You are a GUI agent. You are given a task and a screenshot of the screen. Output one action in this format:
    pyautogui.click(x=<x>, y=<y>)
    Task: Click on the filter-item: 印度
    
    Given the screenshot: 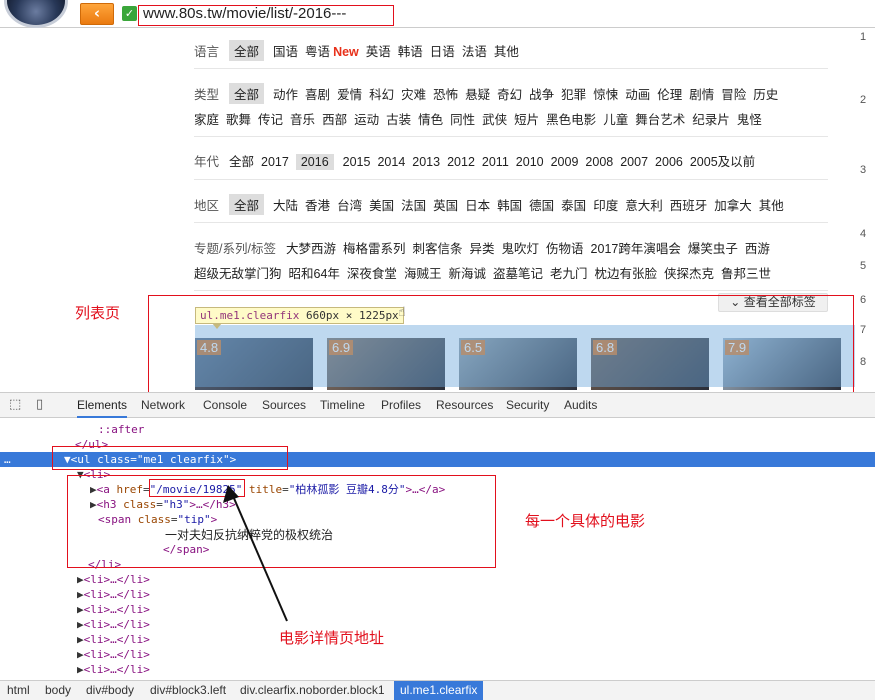 What is the action you would take?
    pyautogui.click(x=605, y=204)
    